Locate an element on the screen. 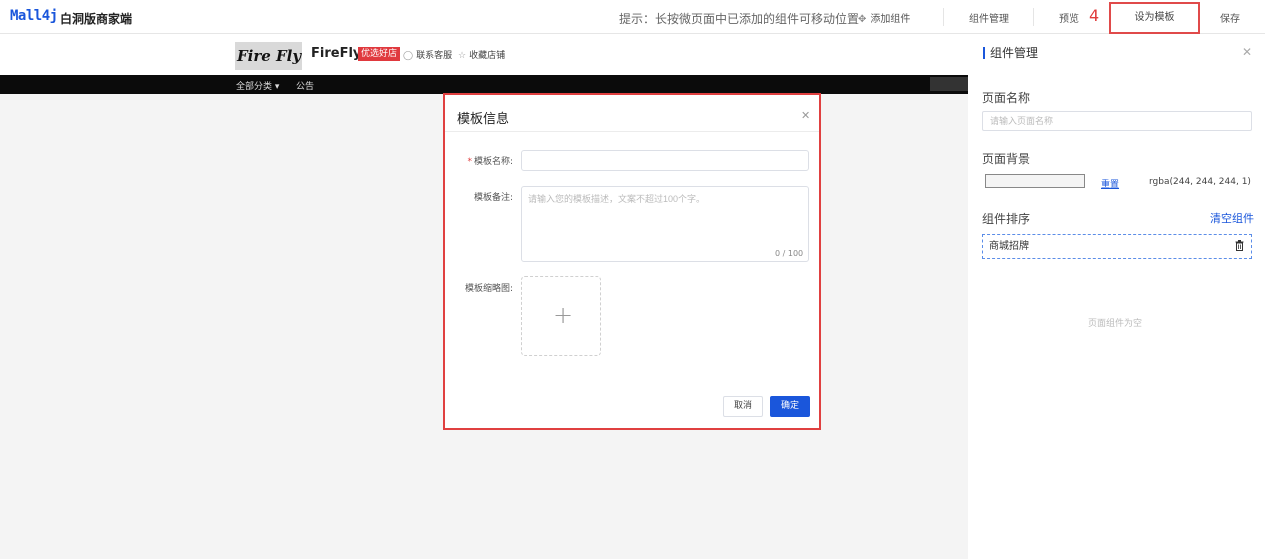 The height and width of the screenshot is (559, 1265). template-thumb-label: 模板缩略图: is located at coordinates (488, 289).